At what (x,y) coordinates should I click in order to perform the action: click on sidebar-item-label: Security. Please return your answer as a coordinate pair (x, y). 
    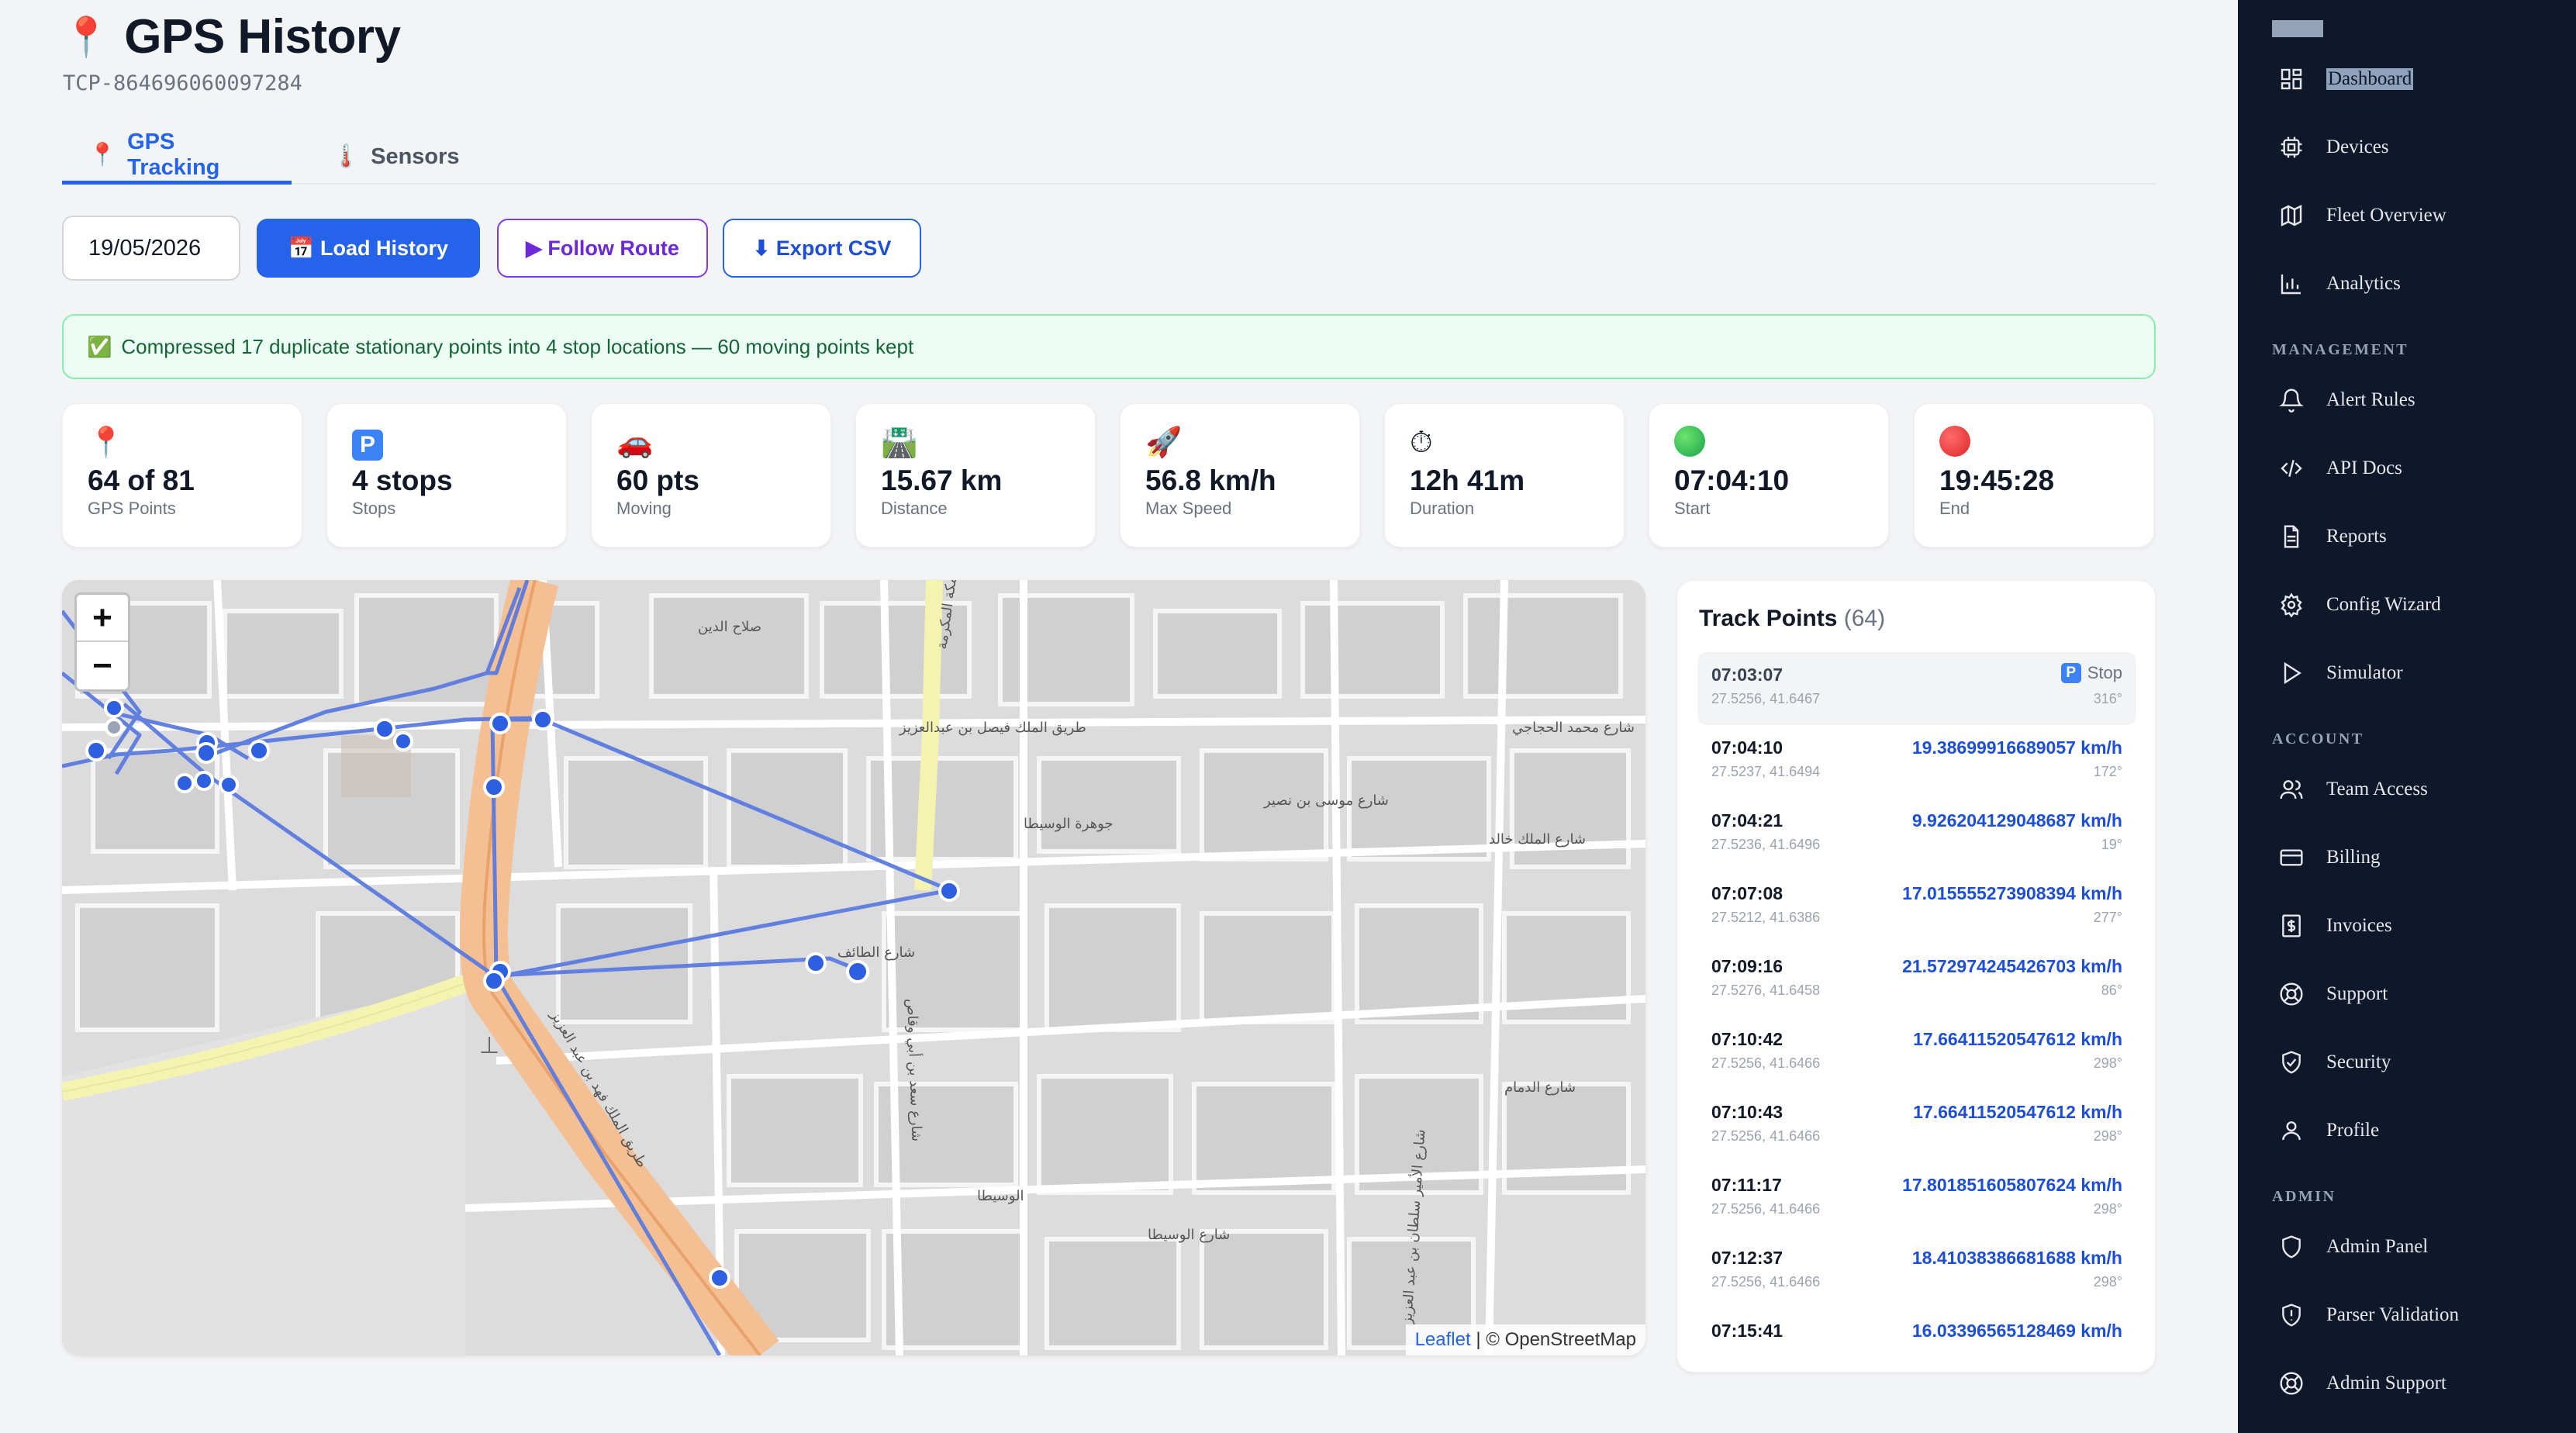
    Looking at the image, I should click on (2358, 1061).